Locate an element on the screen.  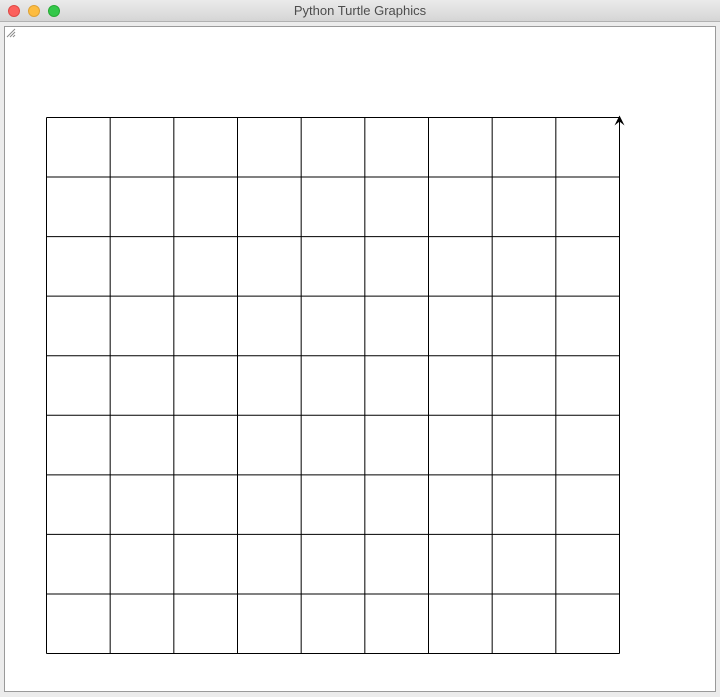
window-title: Python Turtle Graphics is located at coordinates (360, 10).